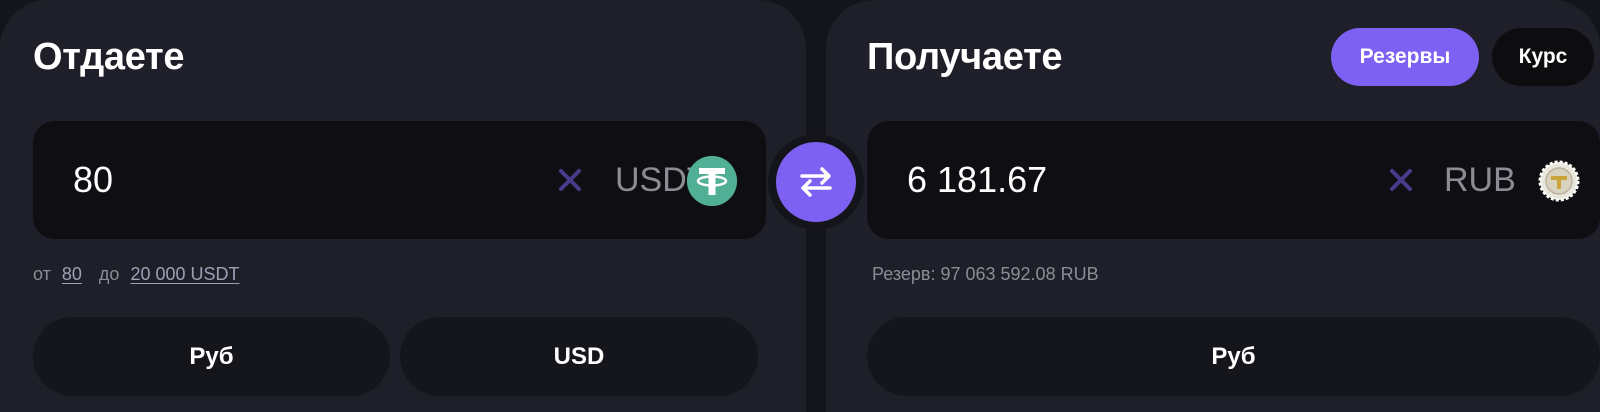  What do you see at coordinates (579, 356) in the screenshot?
I see `give-usd-button: USD` at bounding box center [579, 356].